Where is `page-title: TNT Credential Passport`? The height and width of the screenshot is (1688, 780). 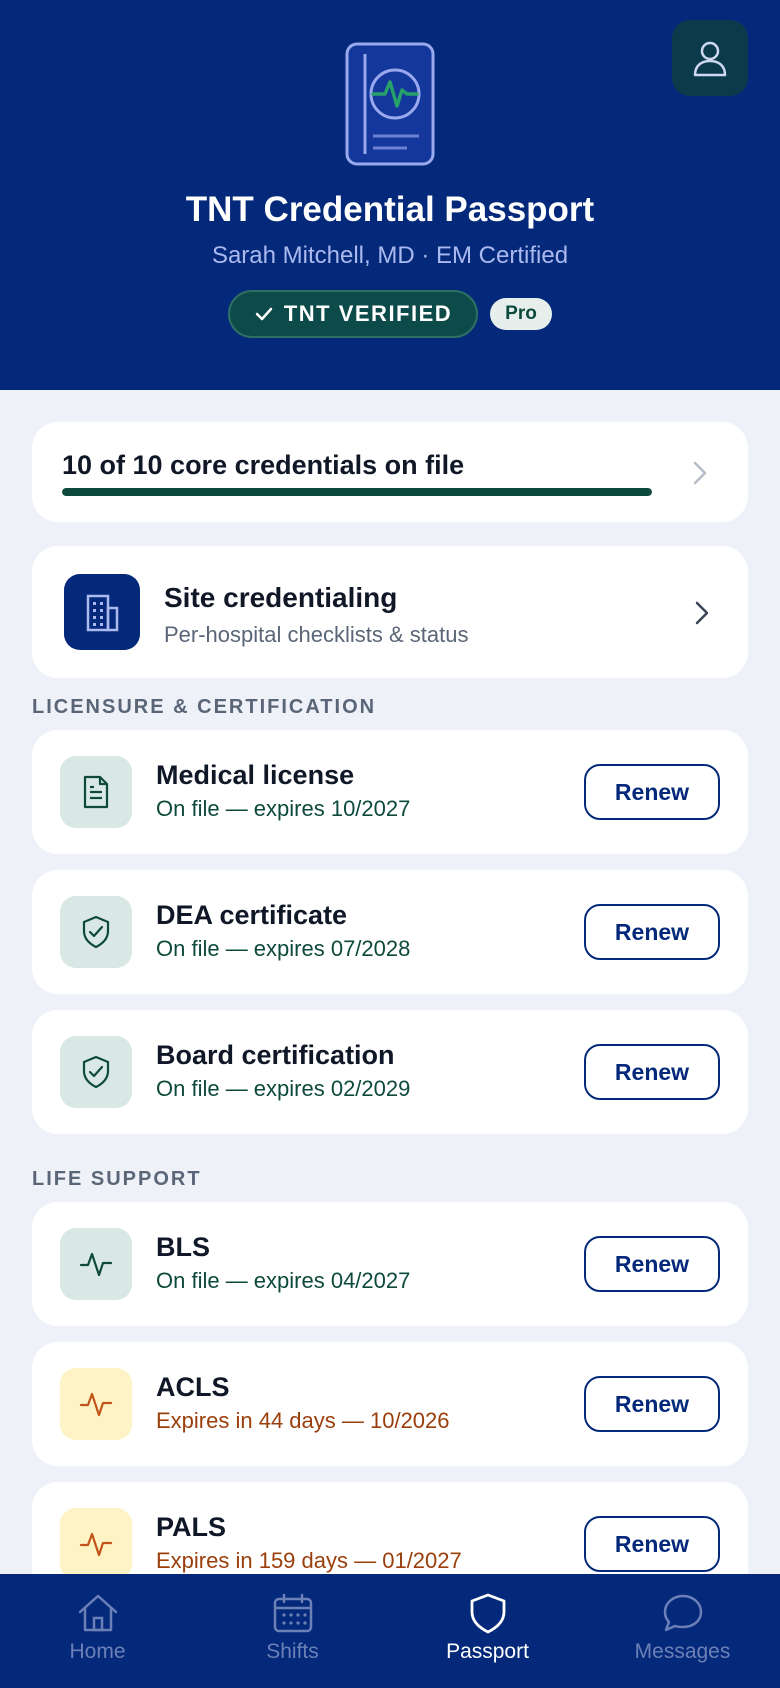 page-title: TNT Credential Passport is located at coordinates (390, 209).